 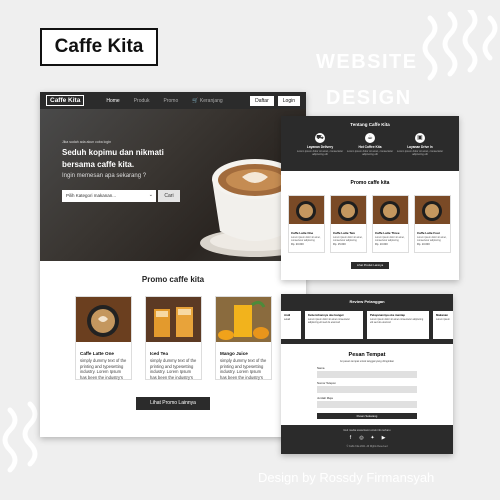 What do you see at coordinates (97, 353) in the screenshot?
I see `card-name: Caffe Latte One` at bounding box center [97, 353].